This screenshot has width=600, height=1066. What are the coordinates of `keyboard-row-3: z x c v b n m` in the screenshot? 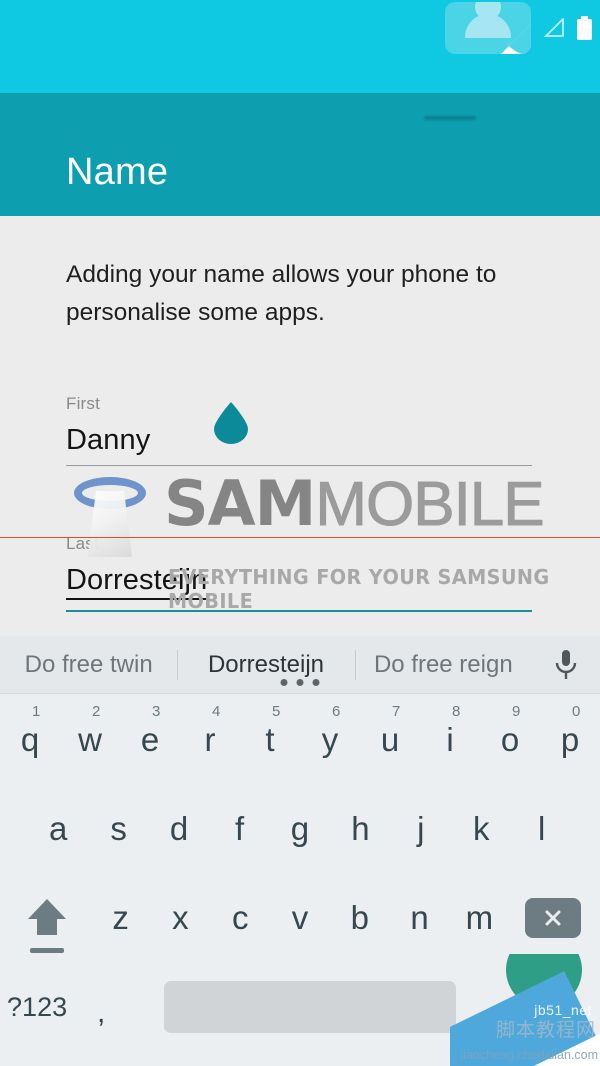 It's located at (300, 917).